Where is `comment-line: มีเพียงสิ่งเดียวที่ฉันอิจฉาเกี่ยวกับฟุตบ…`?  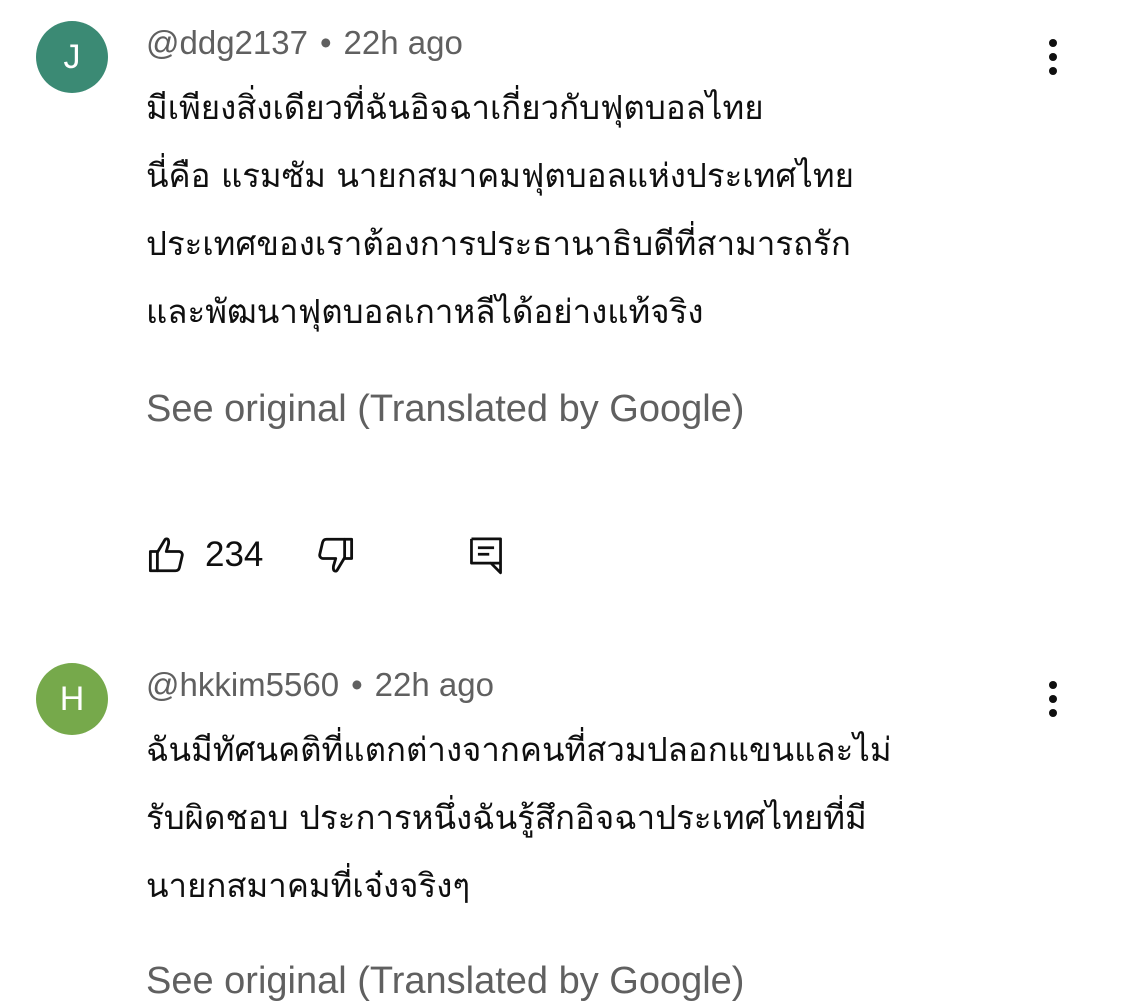
comment-line: มีเพียงสิ่งเดียวที่ฉันอิจฉาเกี่ยวกับฟุตบ… is located at coordinates (455, 107).